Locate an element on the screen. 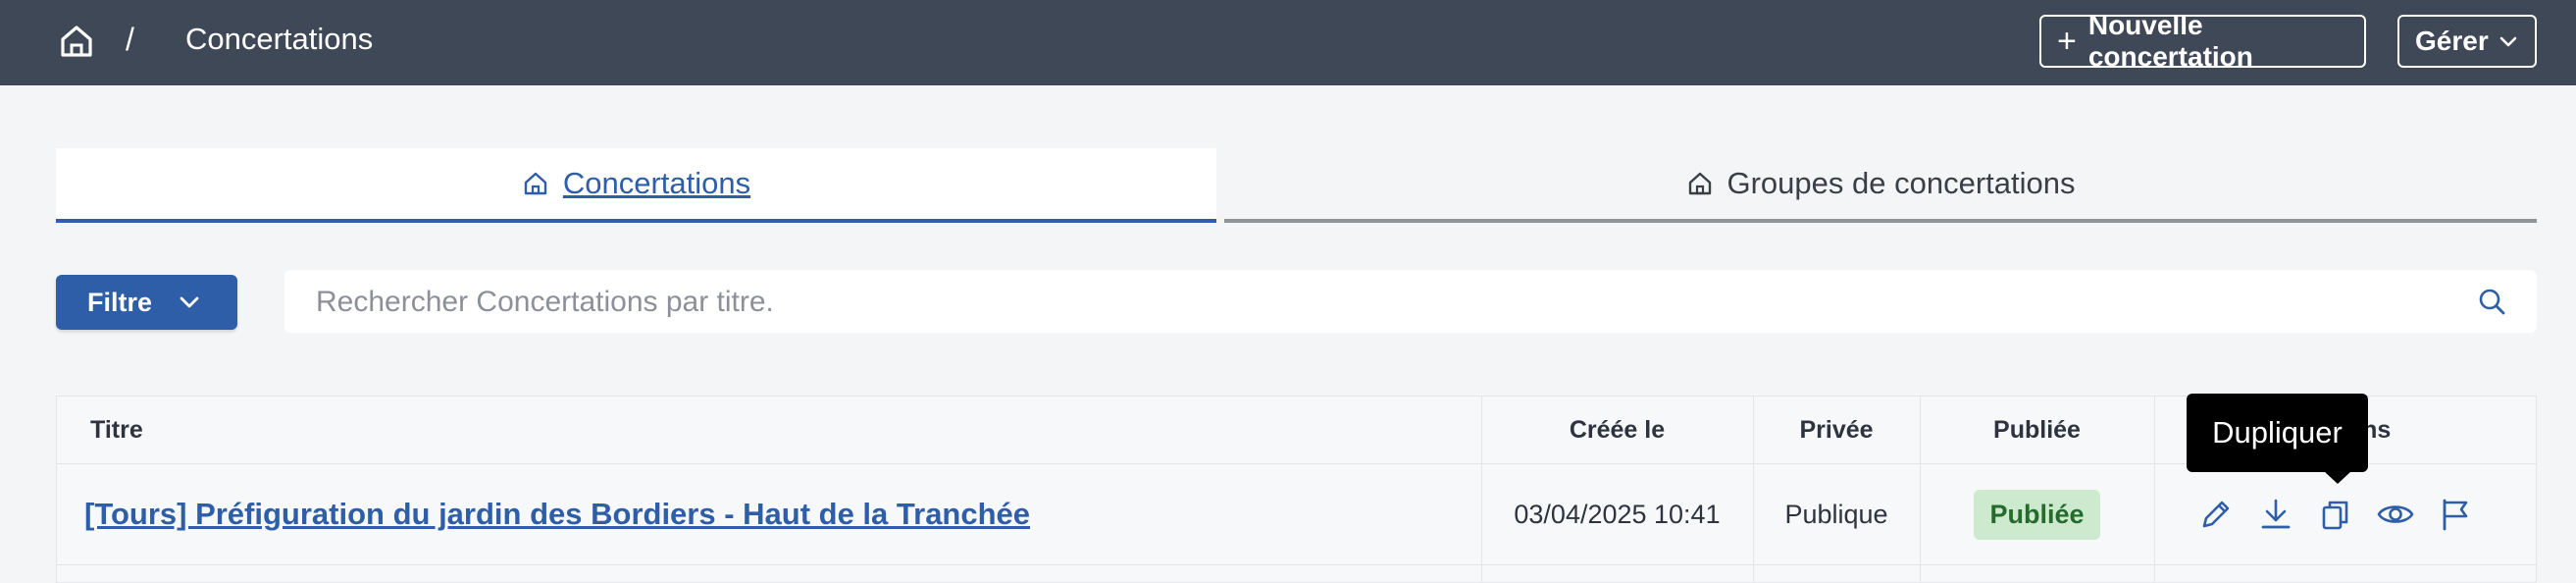 This screenshot has width=2576, height=583. manage-label: Gérer is located at coordinates (2452, 41).